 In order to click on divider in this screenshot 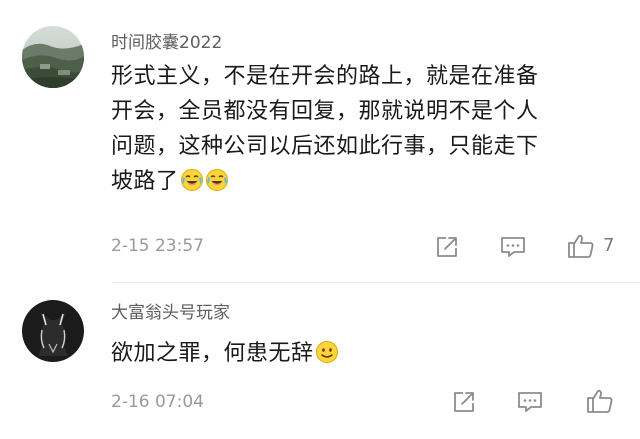, I will do `click(376, 282)`.